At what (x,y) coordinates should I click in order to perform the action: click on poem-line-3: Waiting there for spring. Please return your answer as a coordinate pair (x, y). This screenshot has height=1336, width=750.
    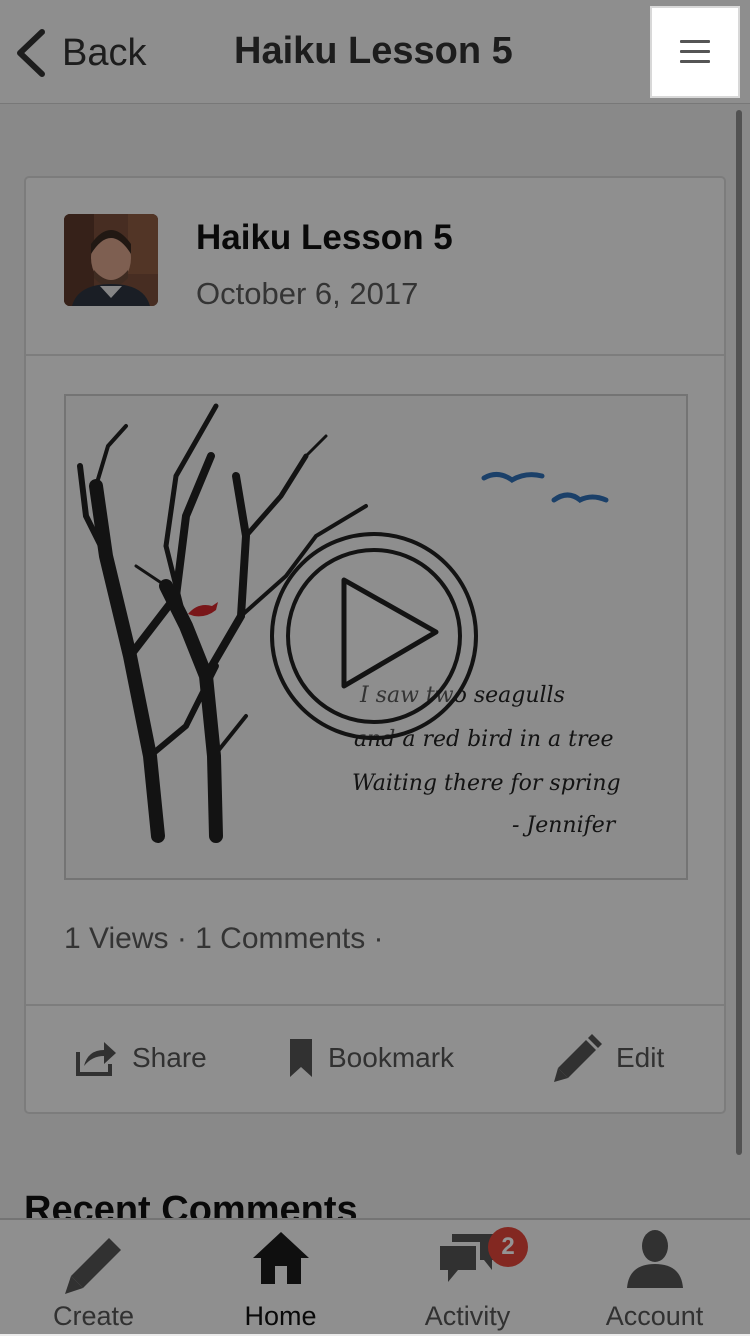
    Looking at the image, I should click on (486, 783).